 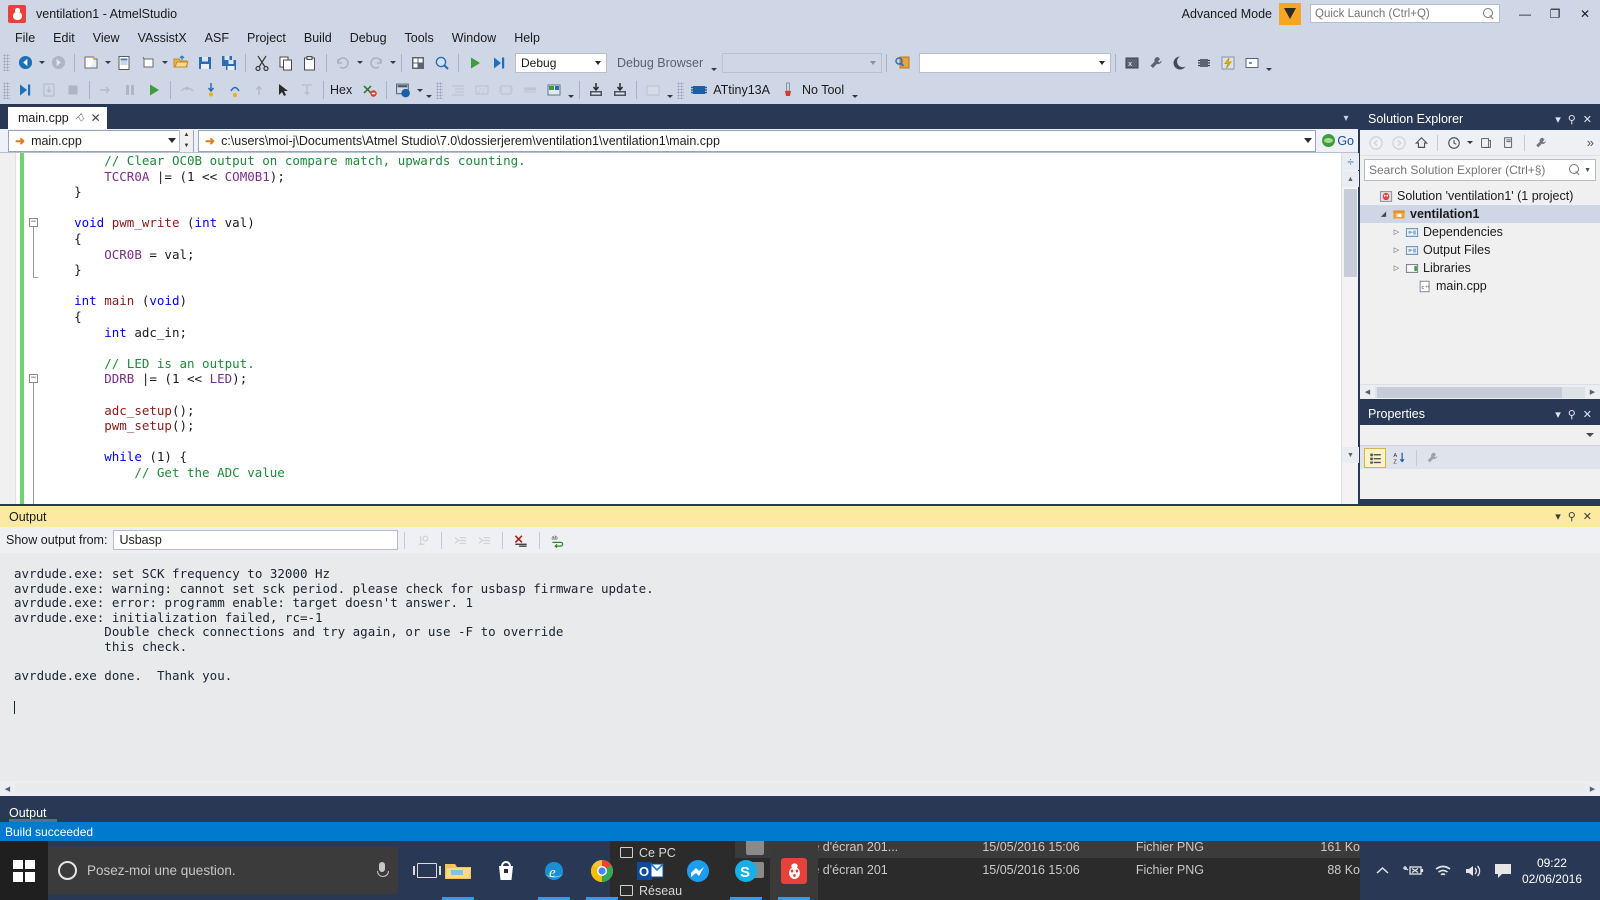 I want to click on find-combo, so click(x=1015, y=62).